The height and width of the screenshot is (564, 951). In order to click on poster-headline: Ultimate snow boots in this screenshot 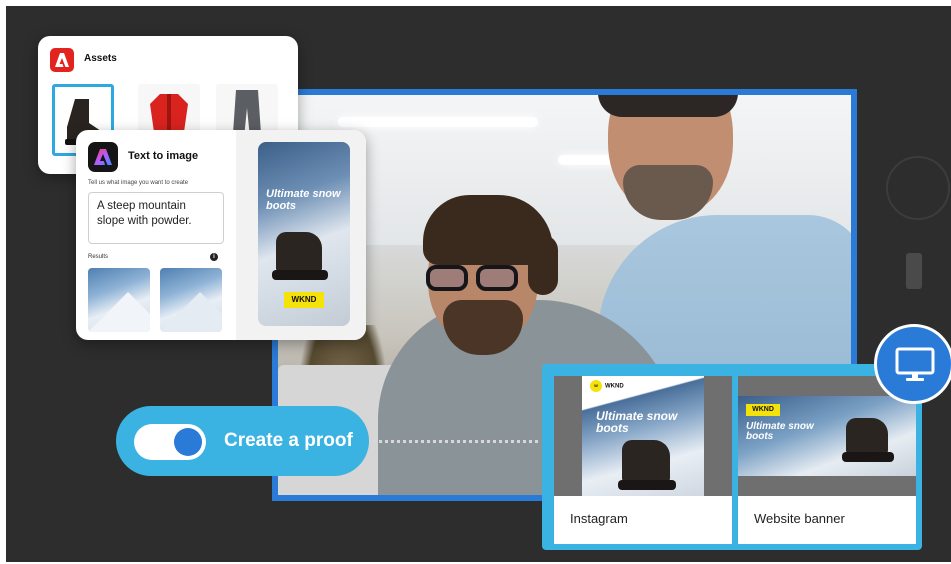, I will do `click(303, 200)`.